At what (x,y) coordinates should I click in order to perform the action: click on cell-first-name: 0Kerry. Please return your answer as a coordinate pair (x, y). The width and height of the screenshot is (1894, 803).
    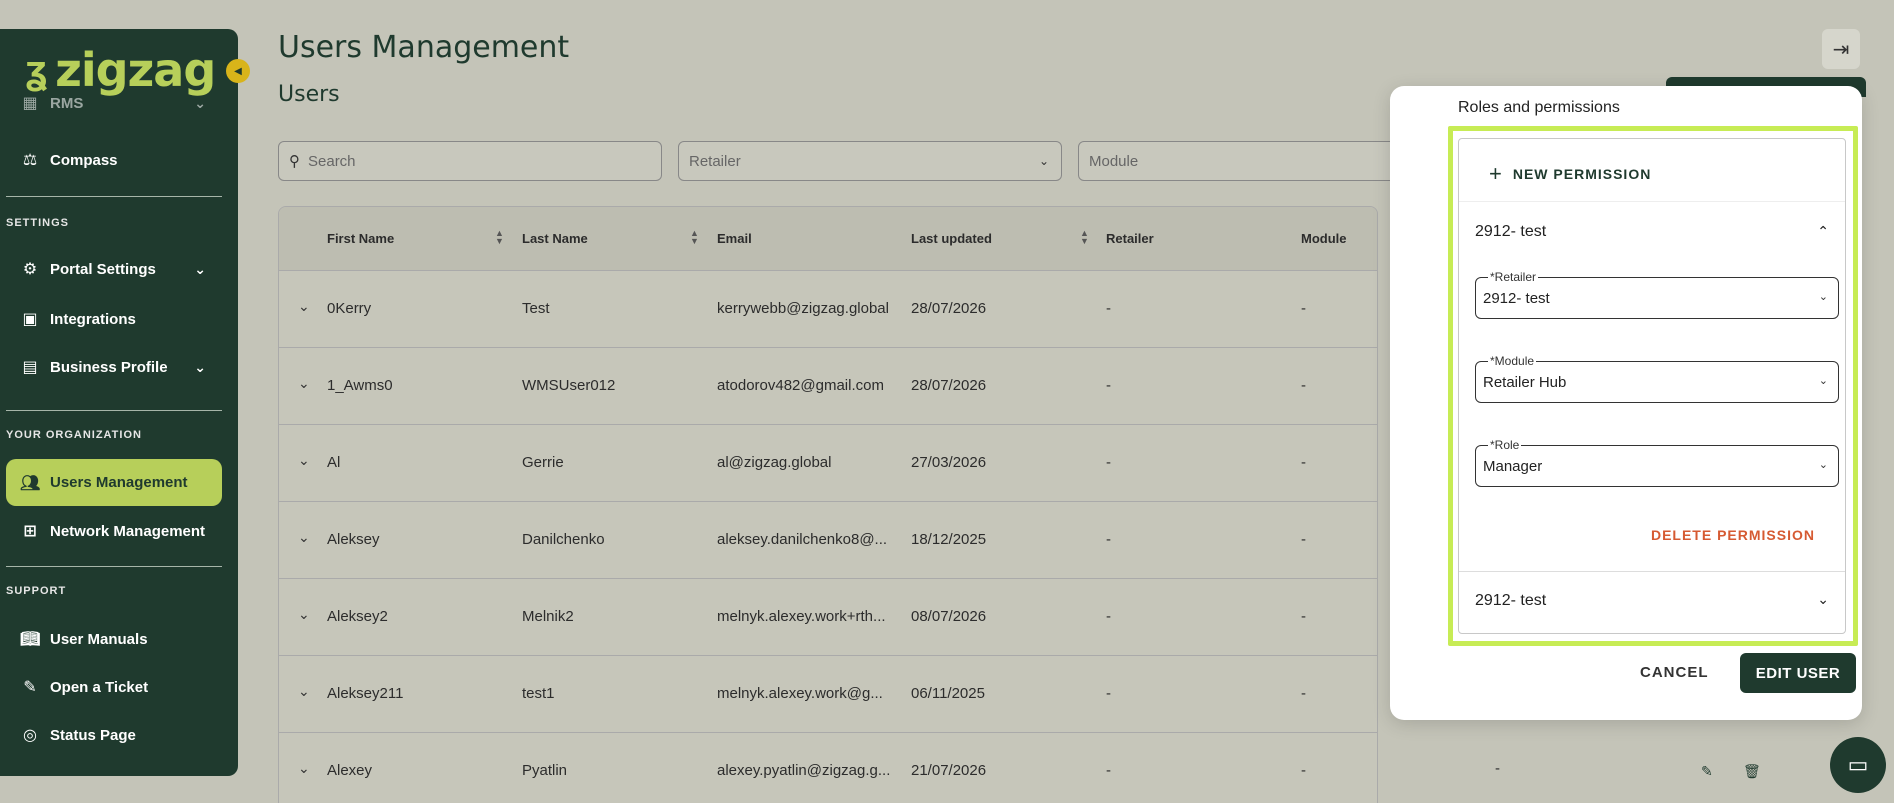
    Looking at the image, I should click on (349, 308).